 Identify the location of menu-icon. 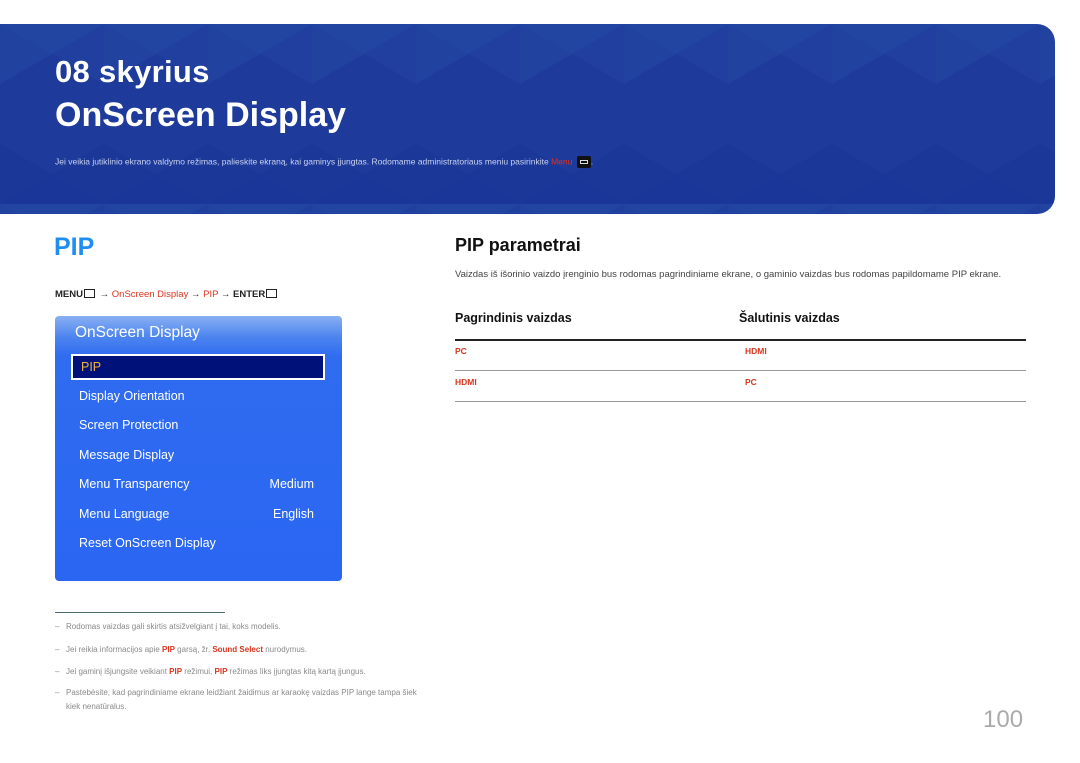
(89, 293).